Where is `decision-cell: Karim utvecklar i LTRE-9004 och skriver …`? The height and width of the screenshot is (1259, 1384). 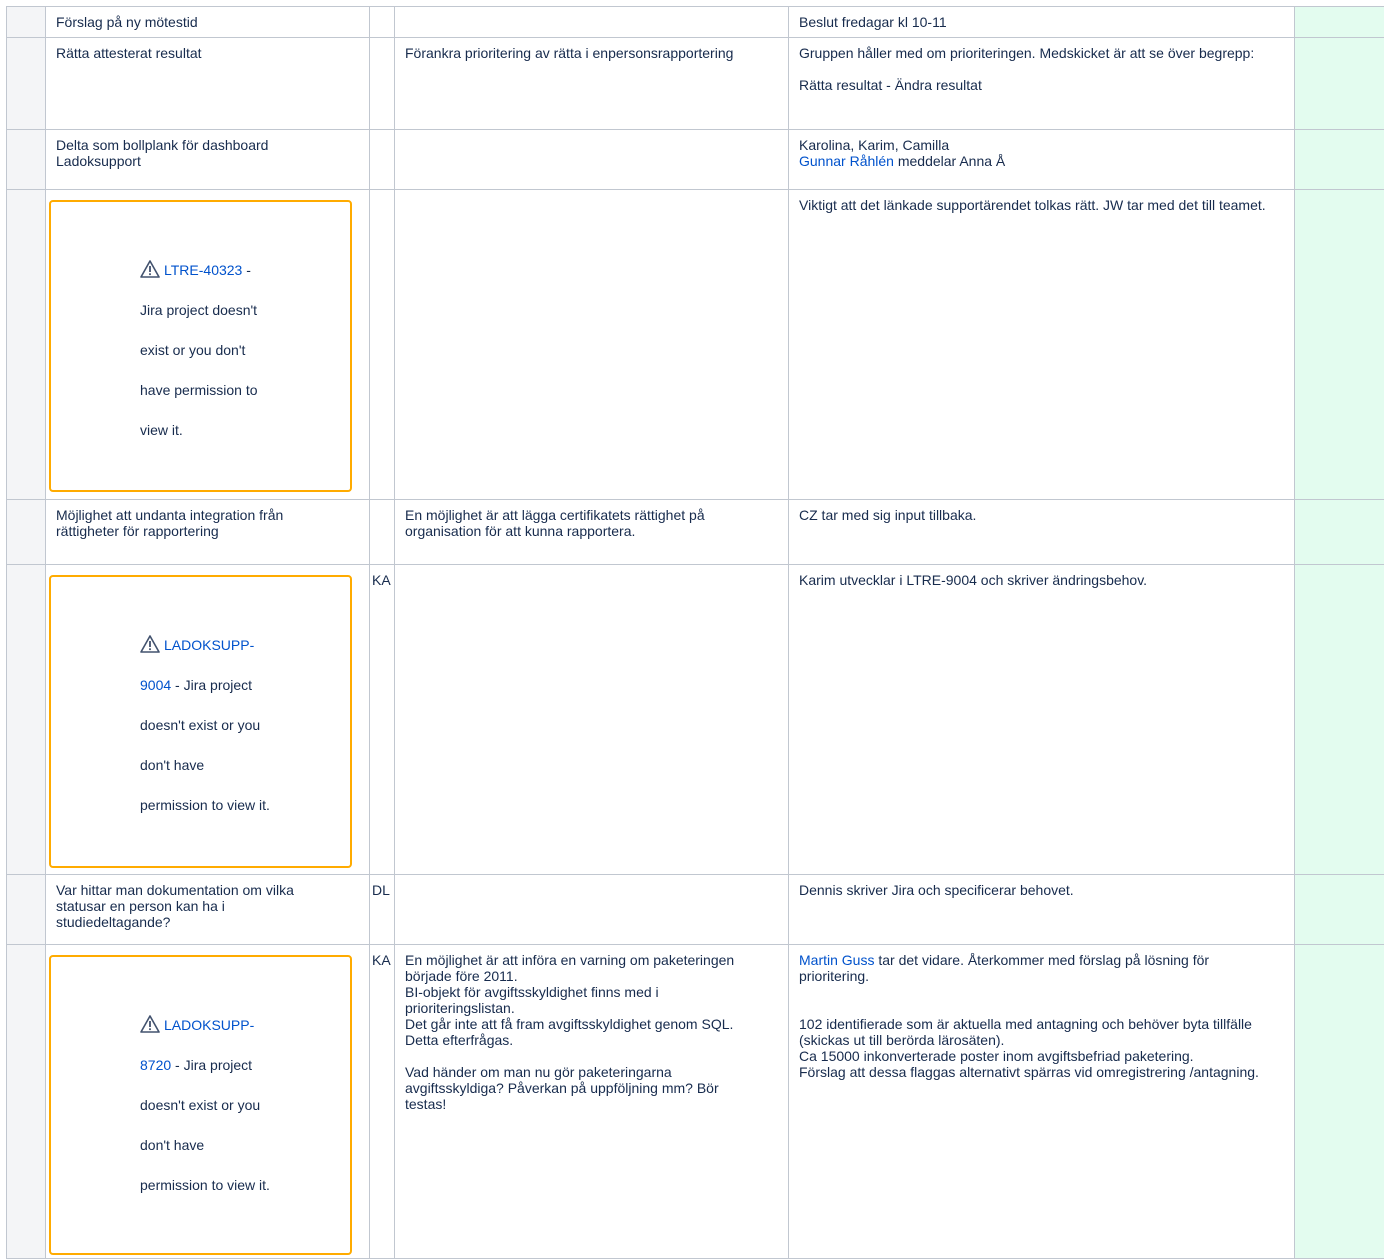
decision-cell: Karim utvecklar i LTRE-9004 och skriver … is located at coordinates (1042, 720).